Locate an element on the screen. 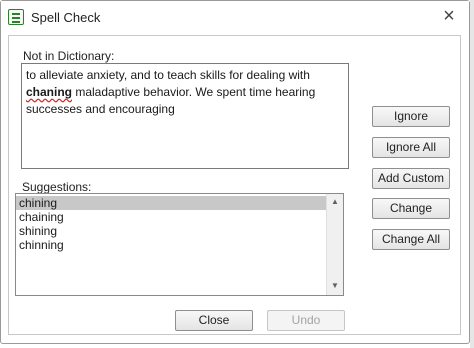 The width and height of the screenshot is (474, 348). suggestion-item: shining is located at coordinates (171, 231).